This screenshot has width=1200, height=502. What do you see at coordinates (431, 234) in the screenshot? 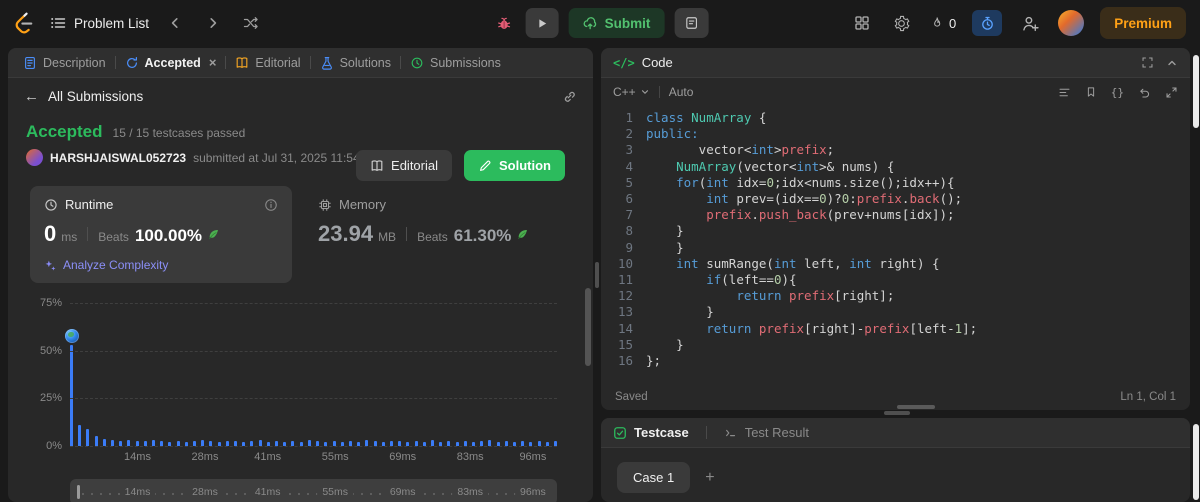
I see `memory-card: Memory 23.94 MB Beats 61.30%` at bounding box center [431, 234].